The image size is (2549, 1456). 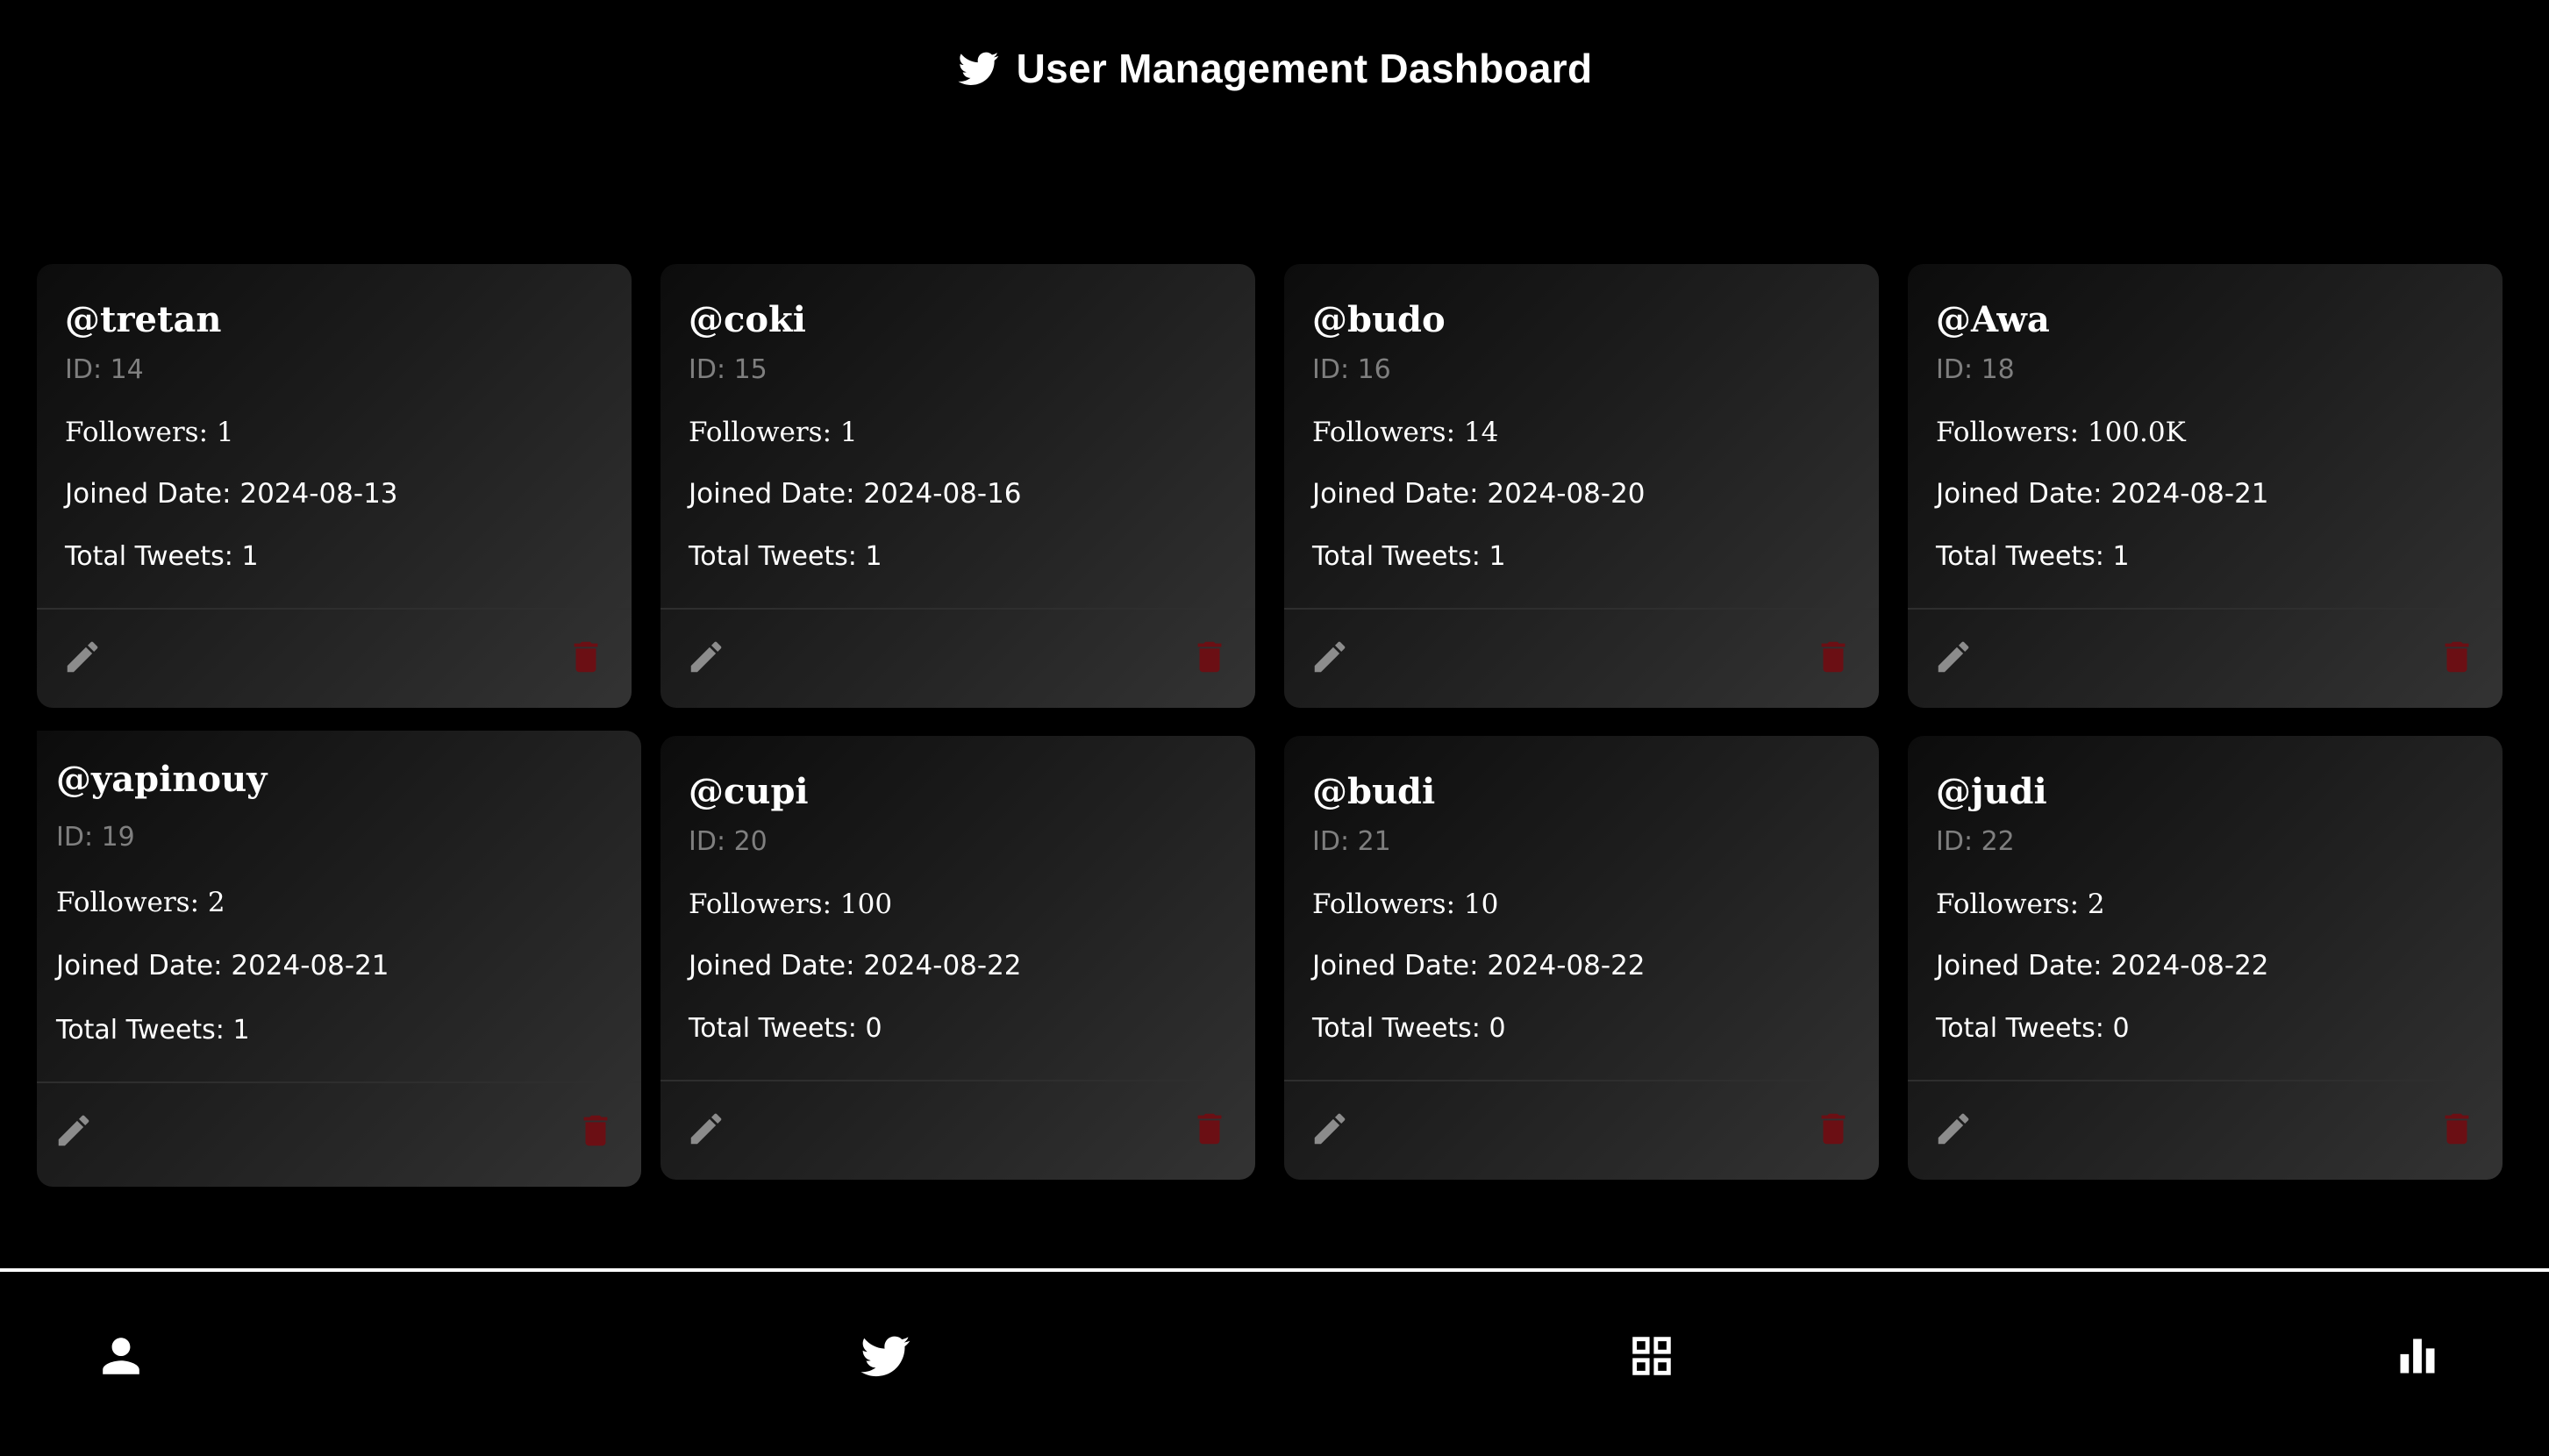 I want to click on person-icon, so click(x=121, y=1358).